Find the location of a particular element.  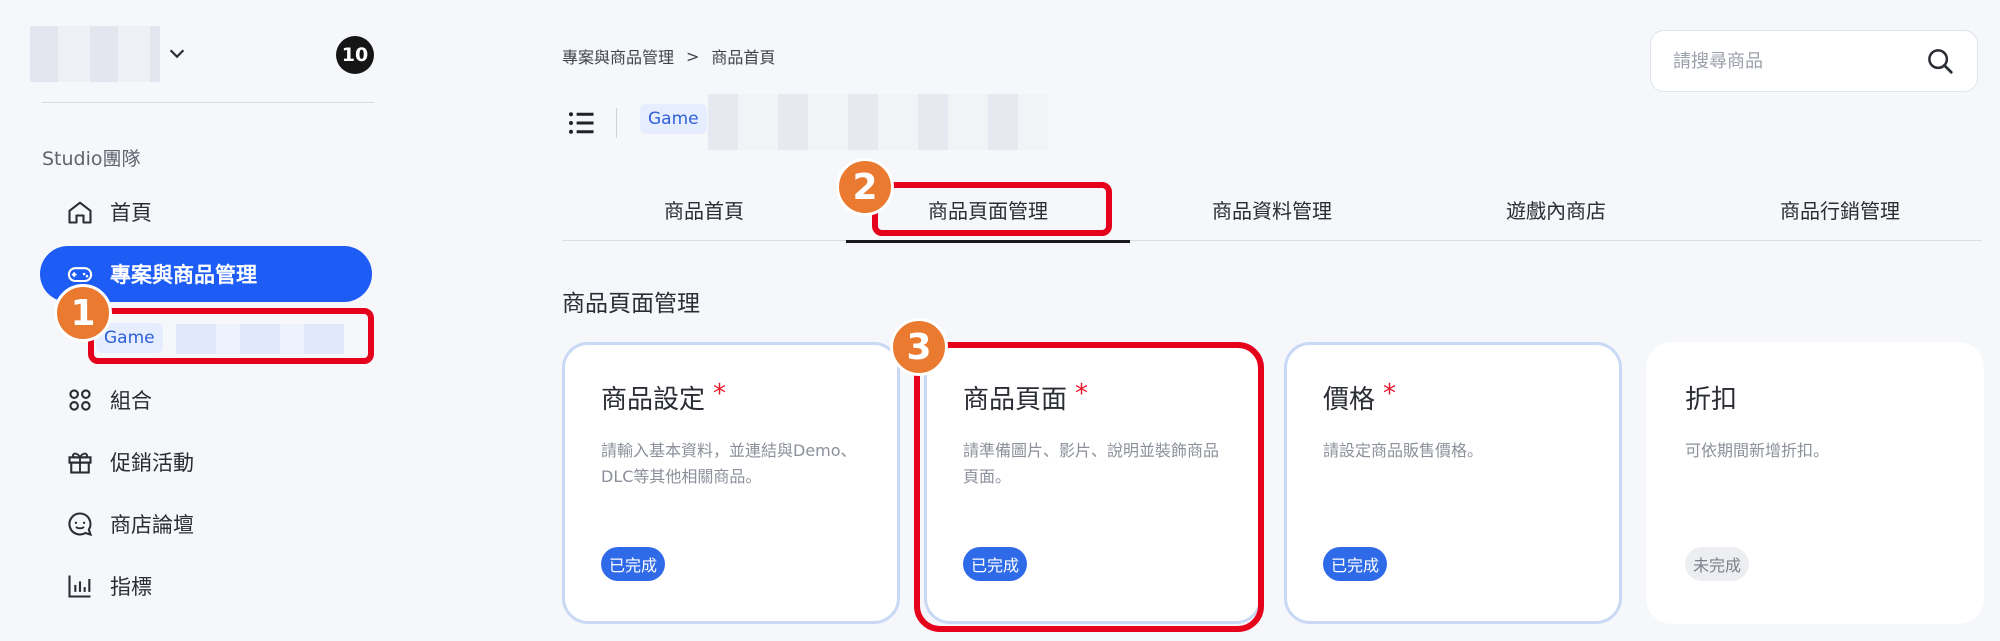

card-price: 價格 * 請設定商品販售價格。 已完成 is located at coordinates (1453, 483).